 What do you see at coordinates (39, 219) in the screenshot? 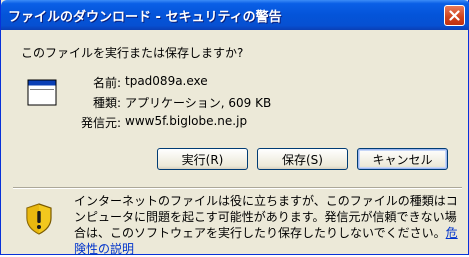
I see `security-shield-warning-icon` at bounding box center [39, 219].